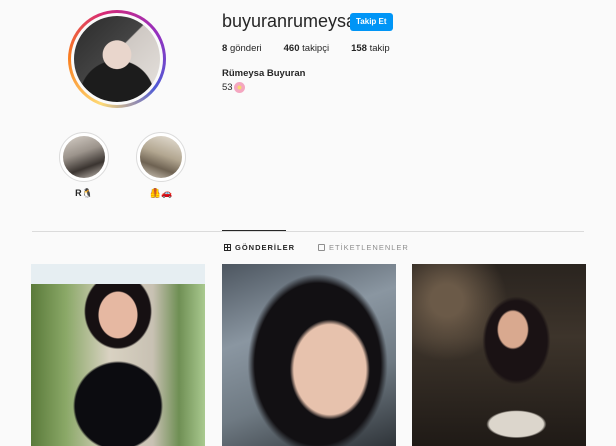  I want to click on profile-stats: 8 gönderi 460 takipçi 158 takip, so click(317, 48).